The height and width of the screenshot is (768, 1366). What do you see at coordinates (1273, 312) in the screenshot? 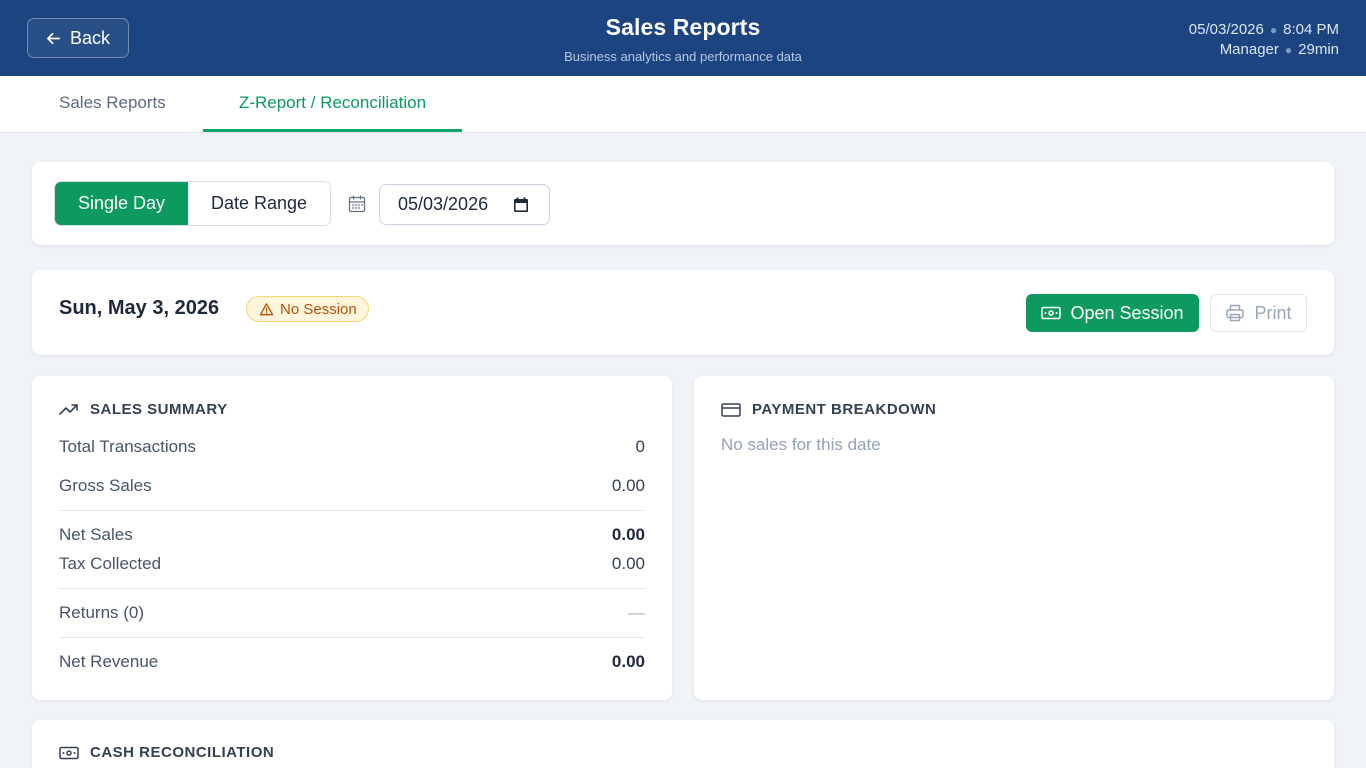
I see `print-label: Print` at bounding box center [1273, 312].